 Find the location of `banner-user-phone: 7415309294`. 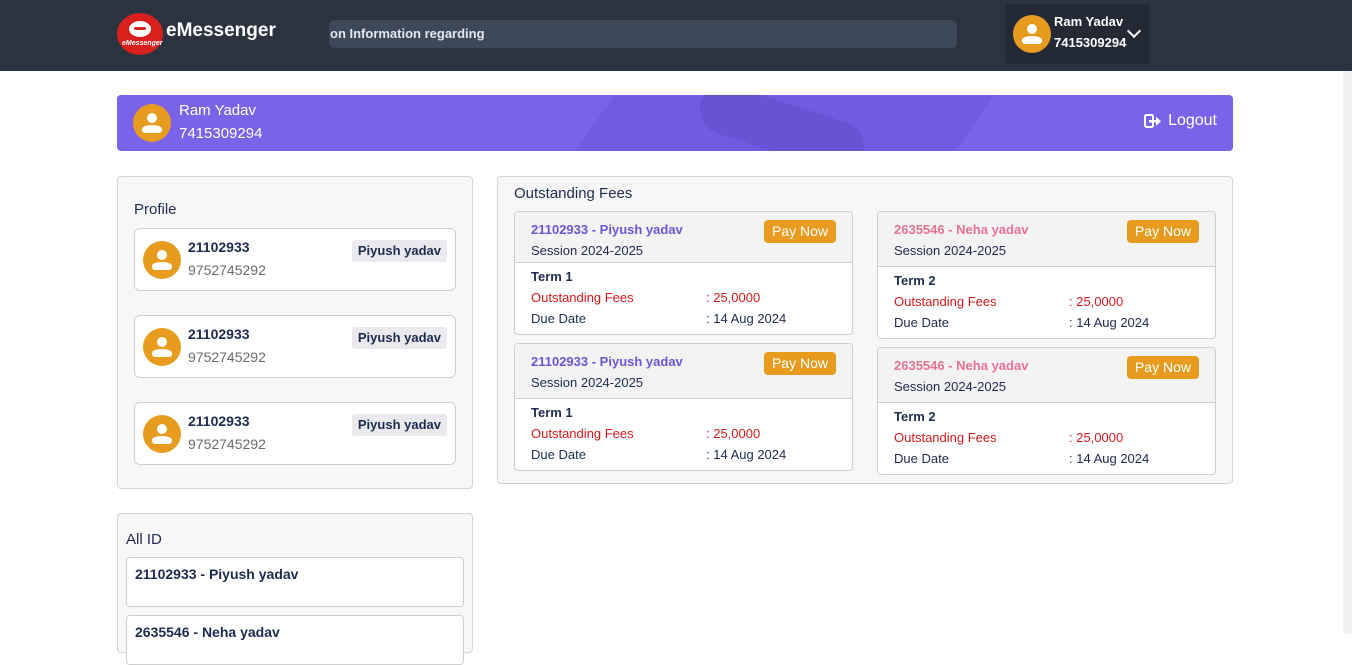

banner-user-phone: 7415309294 is located at coordinates (221, 133).